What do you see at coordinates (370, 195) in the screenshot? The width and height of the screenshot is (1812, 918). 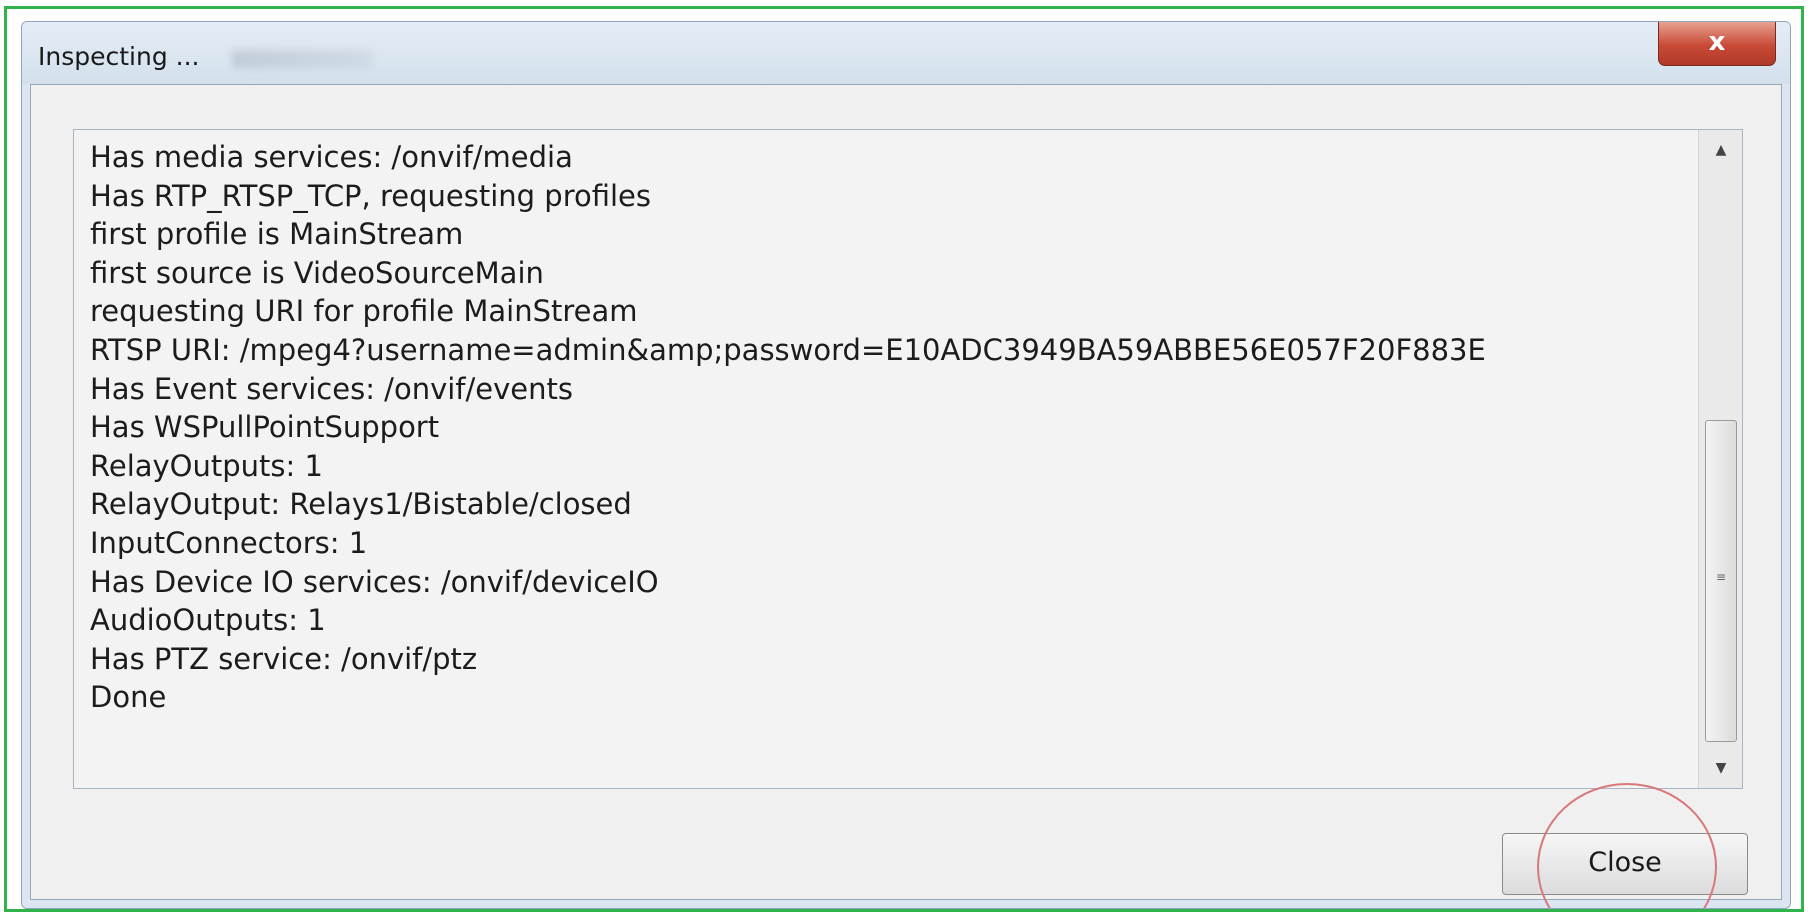 I see `log-line: Has RTP_RTSP_TCP, requesting profiles` at bounding box center [370, 195].